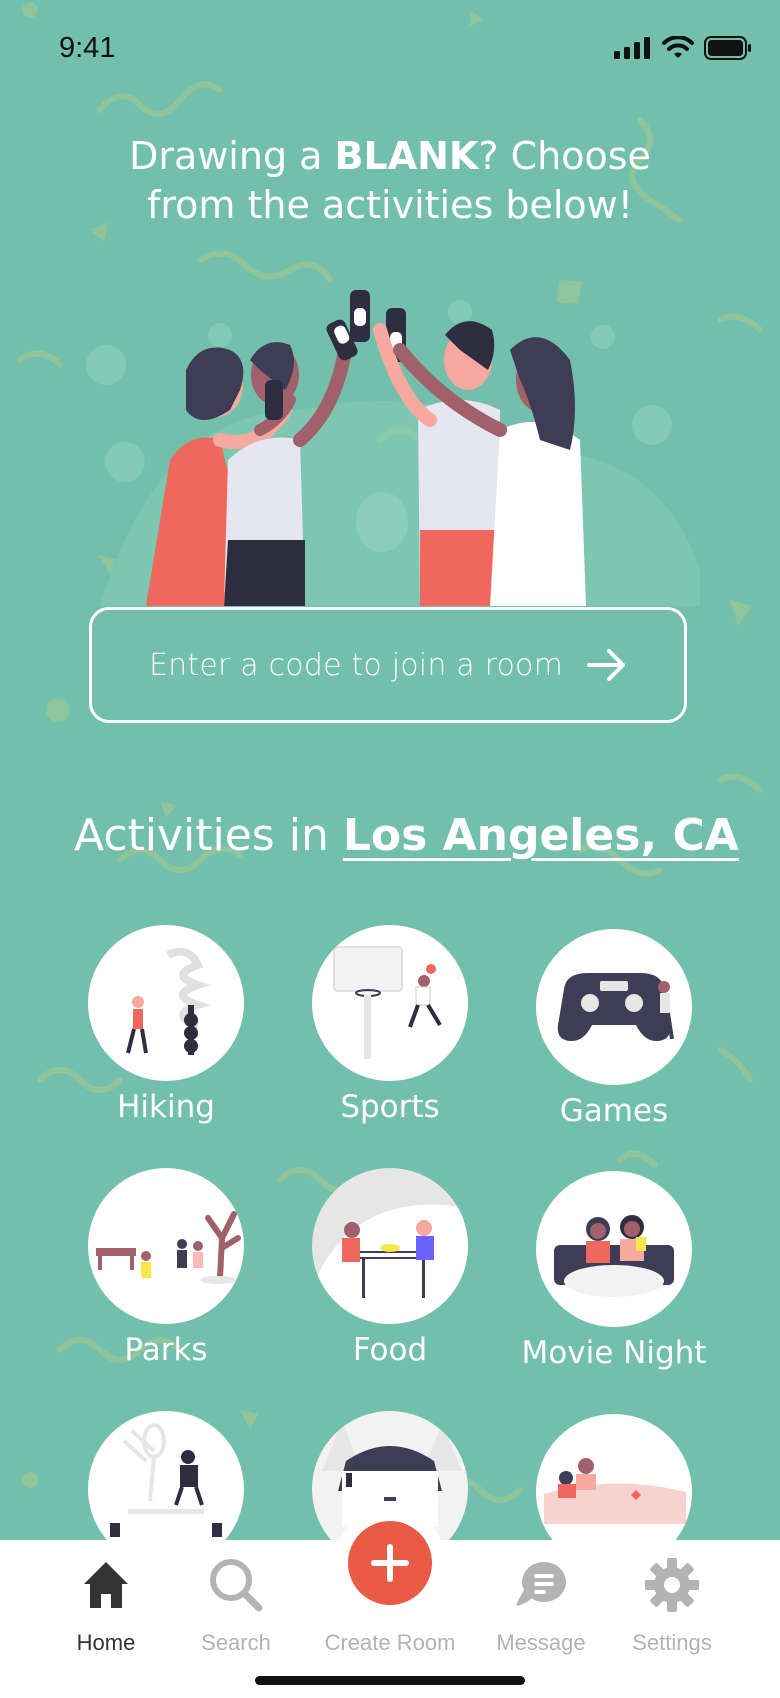  I want to click on movie-night-illustration, so click(614, 1249).